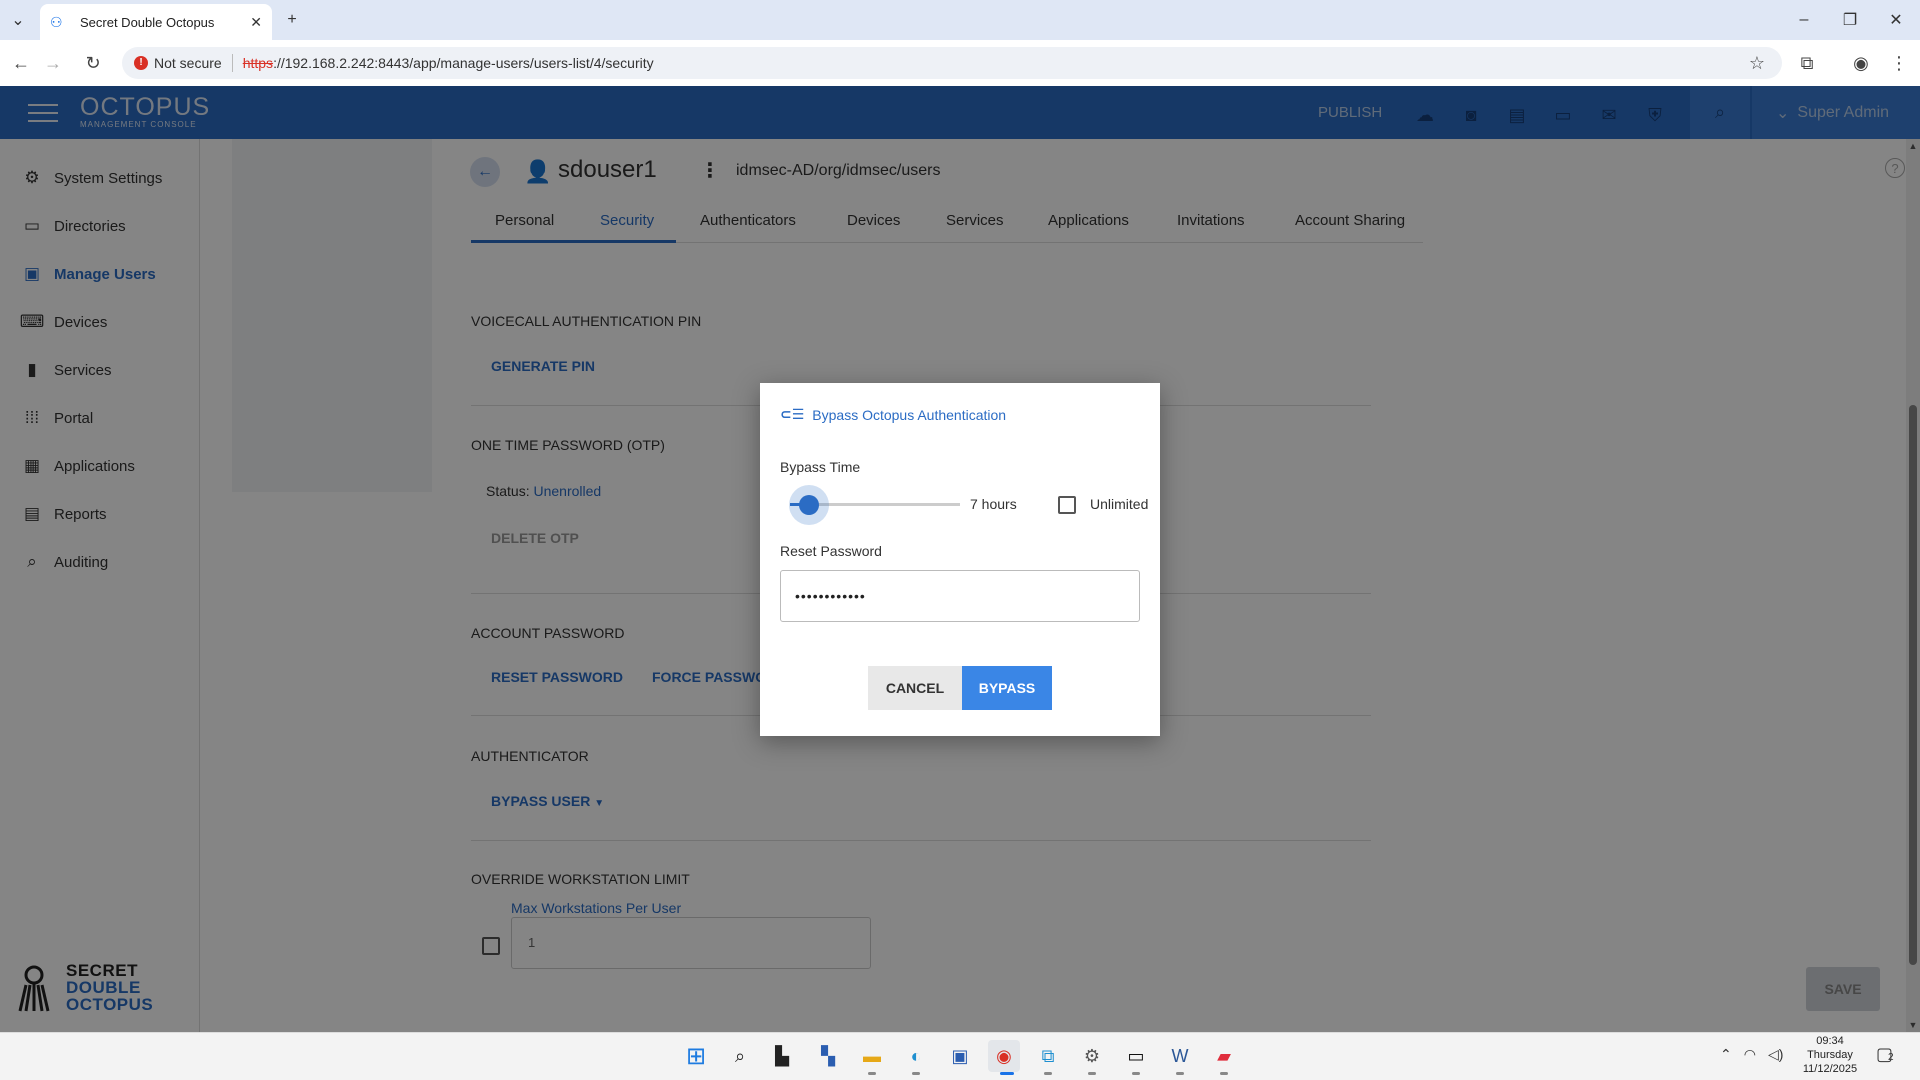 The height and width of the screenshot is (1080, 1920). Describe the element at coordinates (1726, 1054) in the screenshot. I see `tray-chevron-icon: ⌃` at that location.